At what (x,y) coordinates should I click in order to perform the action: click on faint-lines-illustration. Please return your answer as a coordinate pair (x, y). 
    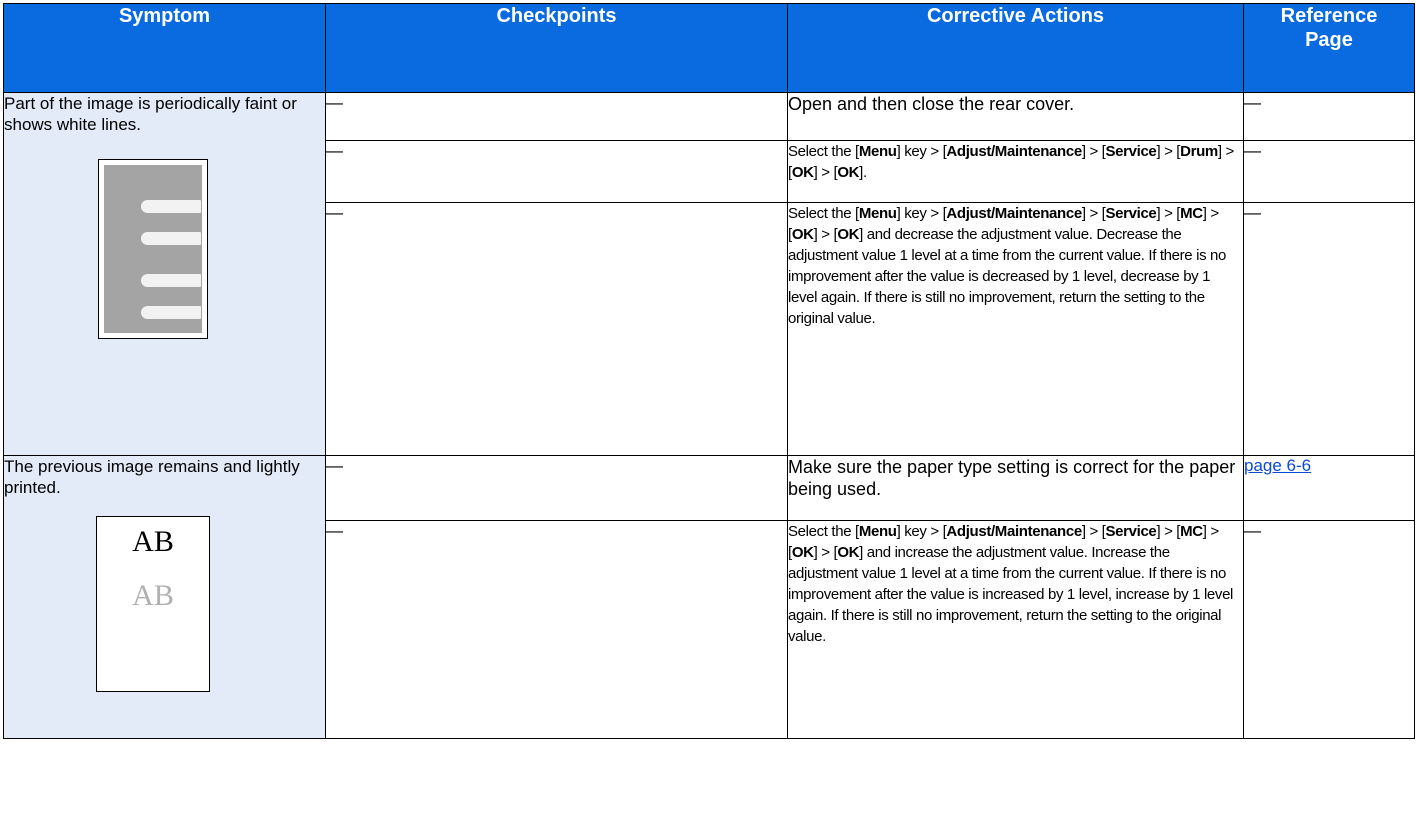
    Looking at the image, I should click on (153, 249).